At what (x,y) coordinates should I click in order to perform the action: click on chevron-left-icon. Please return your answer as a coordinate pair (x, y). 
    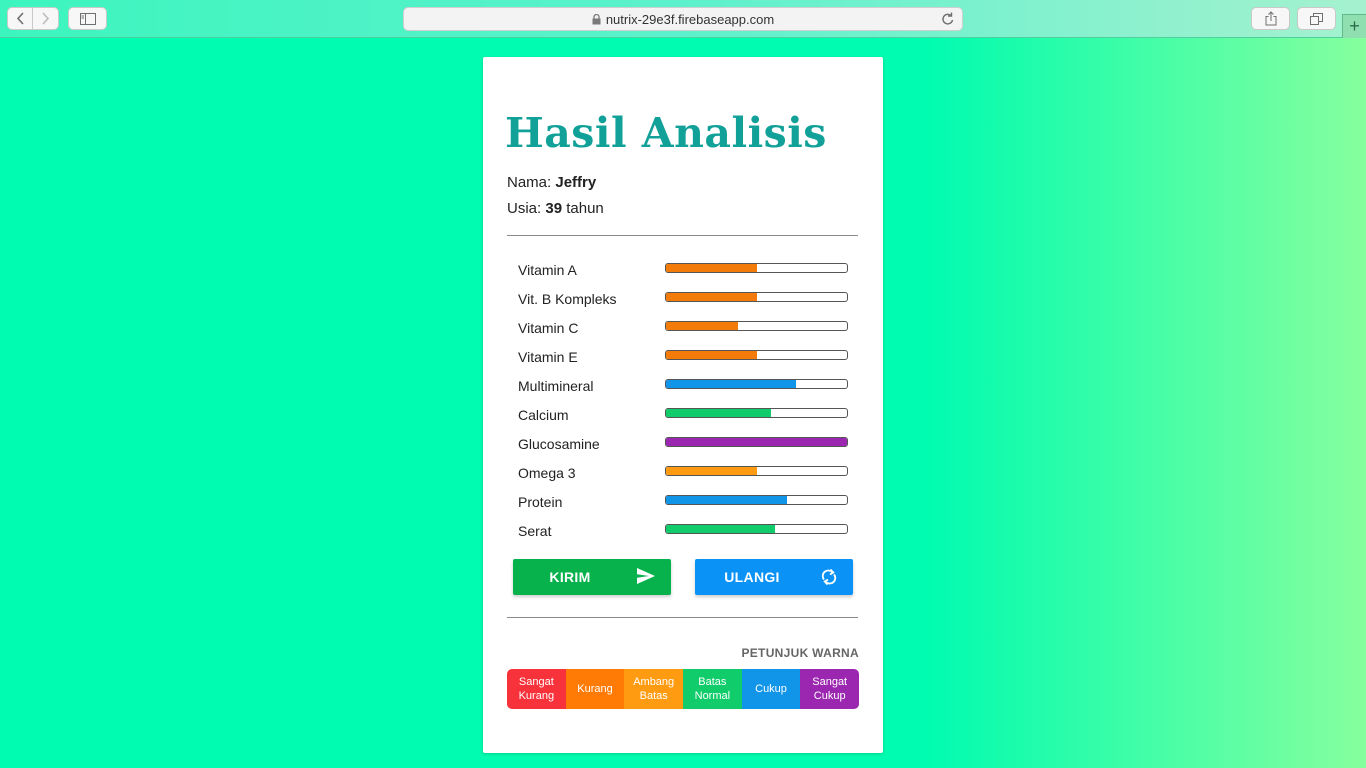
    Looking at the image, I should click on (20, 18).